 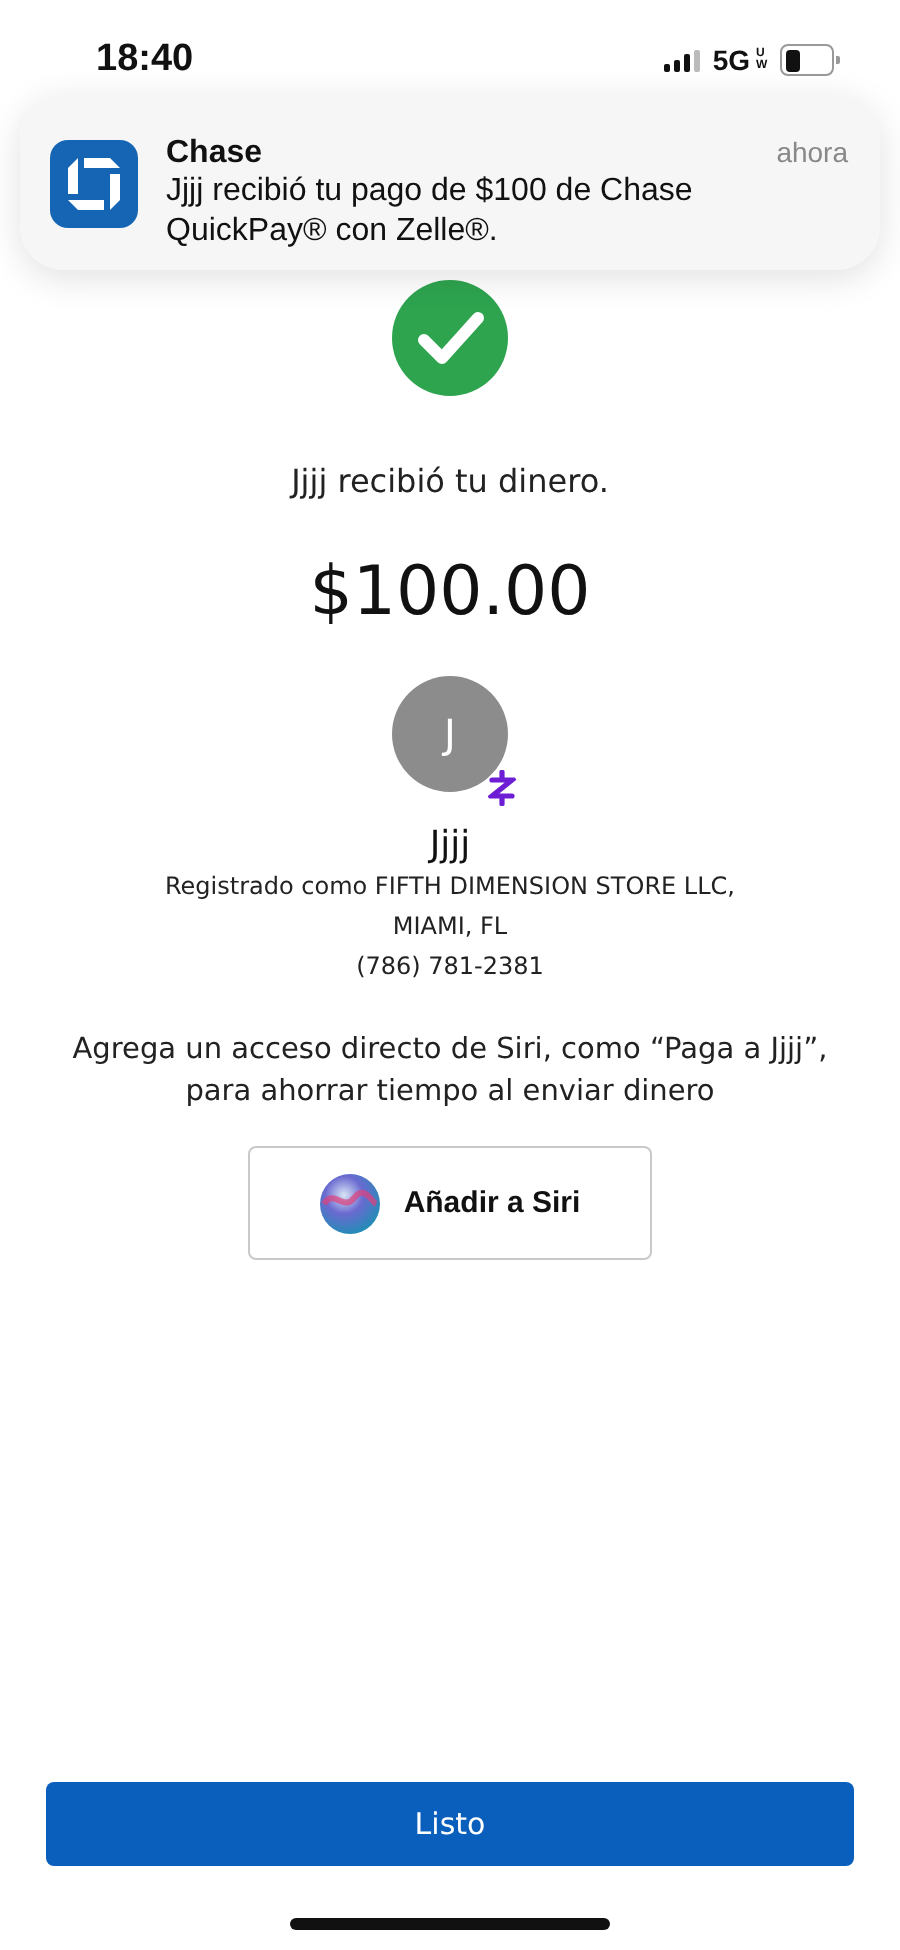 I want to click on app-logo-icon, so click(x=94, y=184).